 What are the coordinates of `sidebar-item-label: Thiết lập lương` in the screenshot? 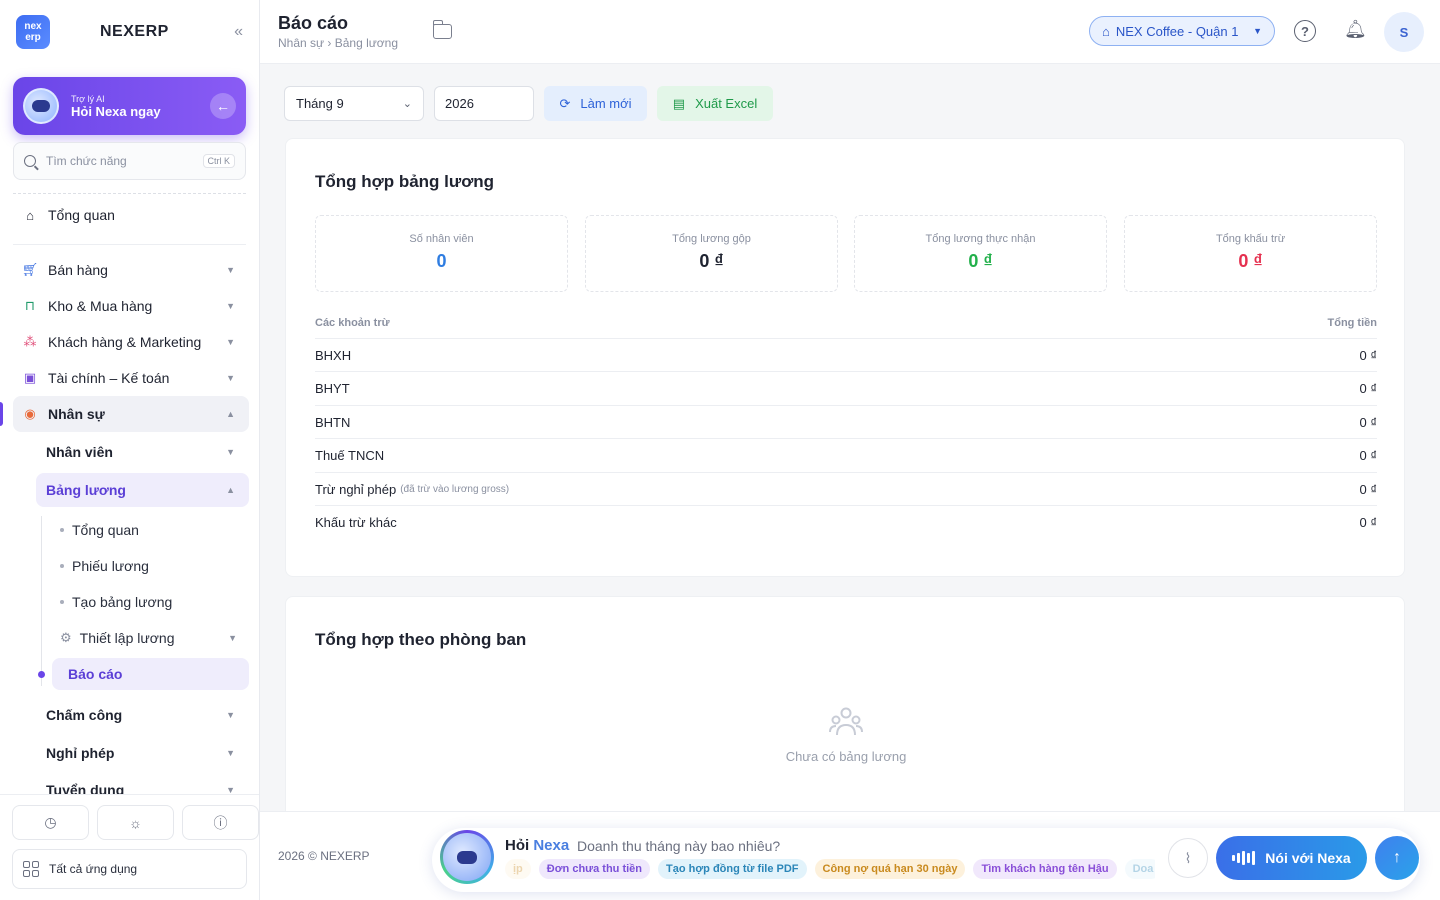 It's located at (127, 638).